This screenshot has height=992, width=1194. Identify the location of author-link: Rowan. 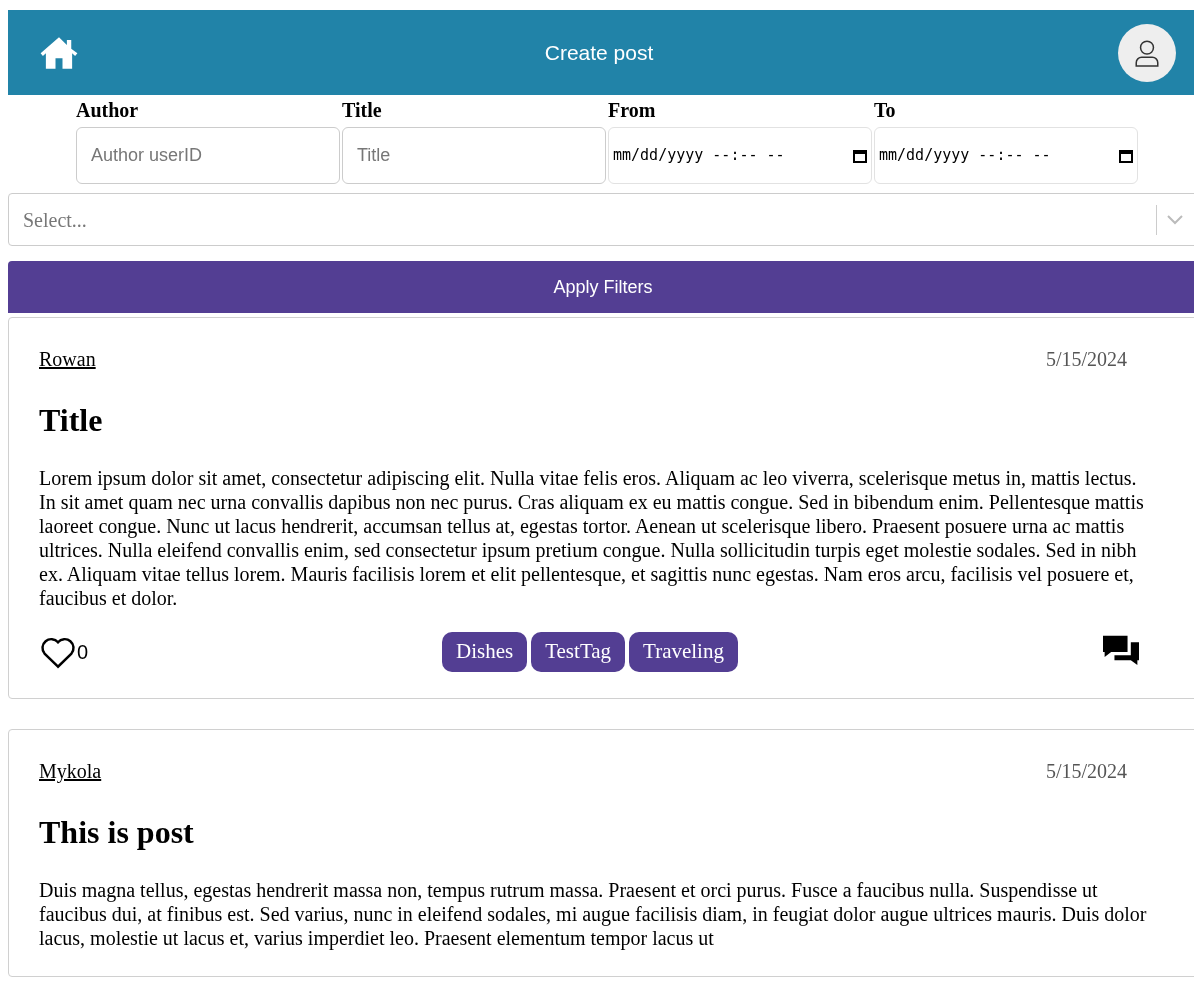
(67, 359).